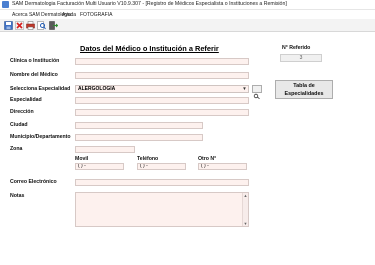 The height and width of the screenshot is (265, 375). What do you see at coordinates (244, 88) in the screenshot?
I see `chevron-down-icon: ▼` at bounding box center [244, 88].